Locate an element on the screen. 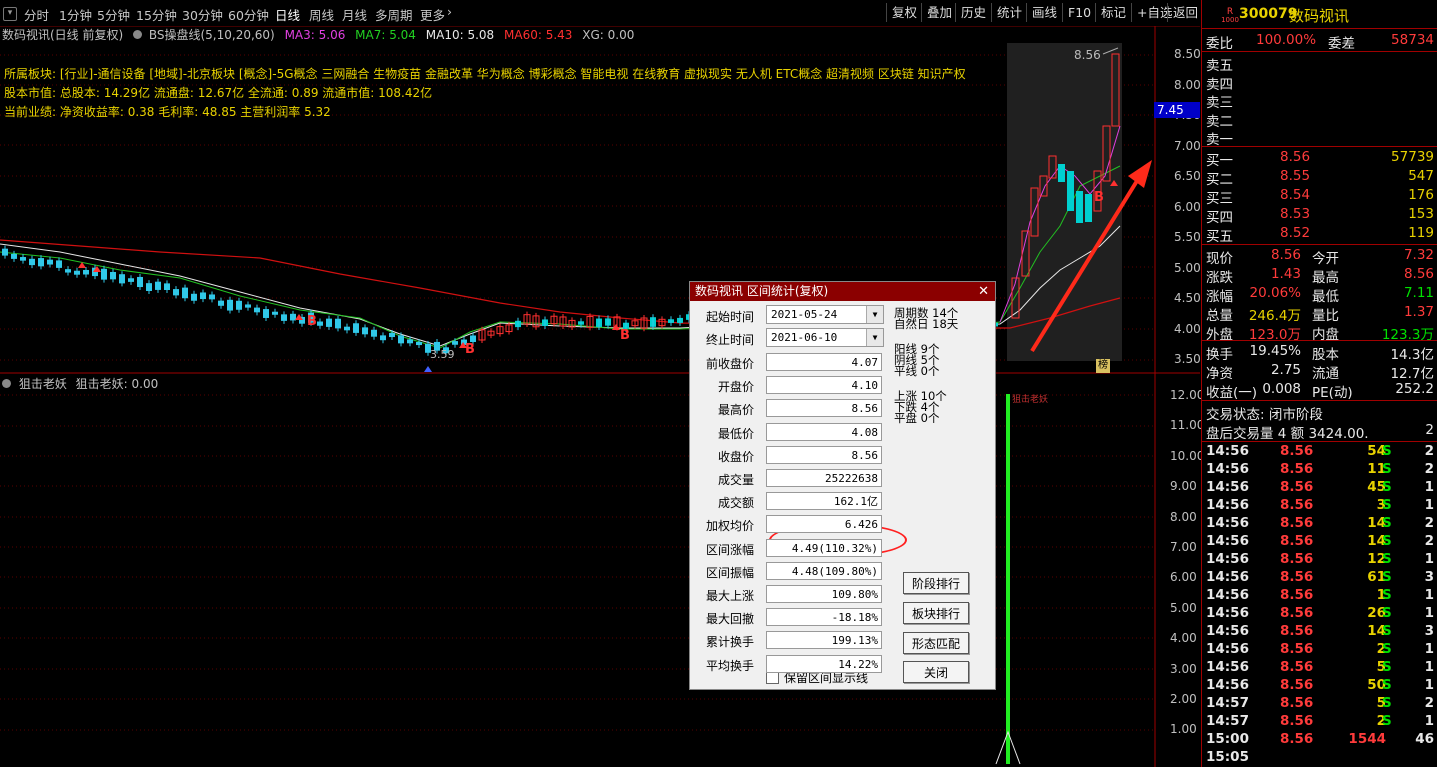  buy-level-row: 买一 8.56 57739 is located at coordinates (1321, 159).